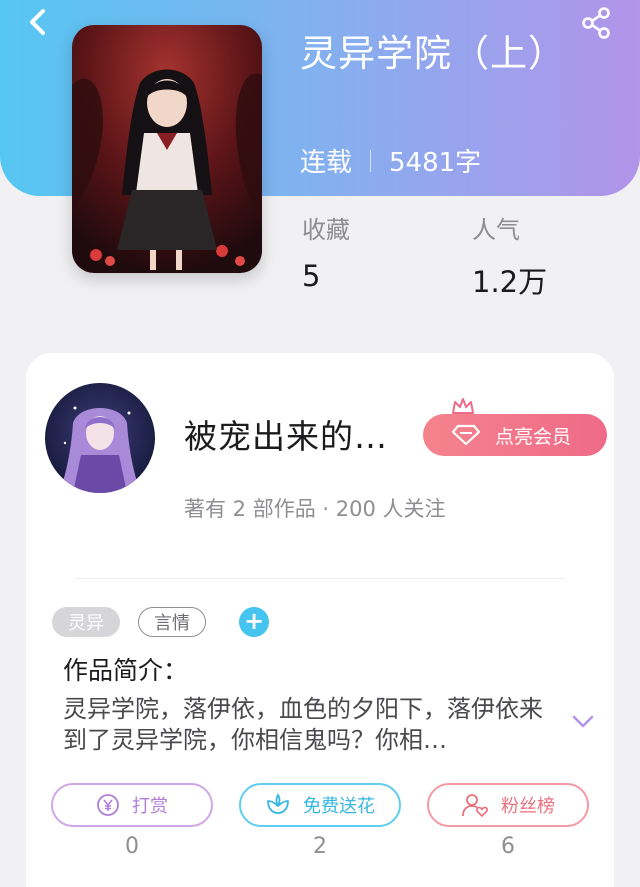 This screenshot has height=887, width=640. I want to click on book-cover-image, so click(167, 149).